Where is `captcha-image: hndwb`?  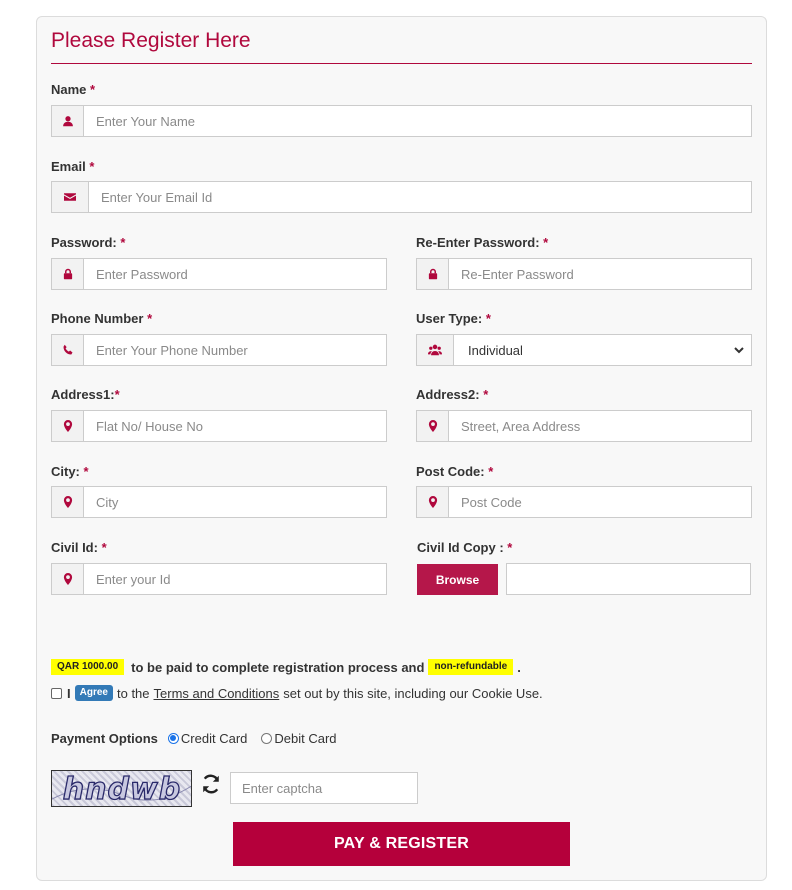 captcha-image: hndwb is located at coordinates (121, 788).